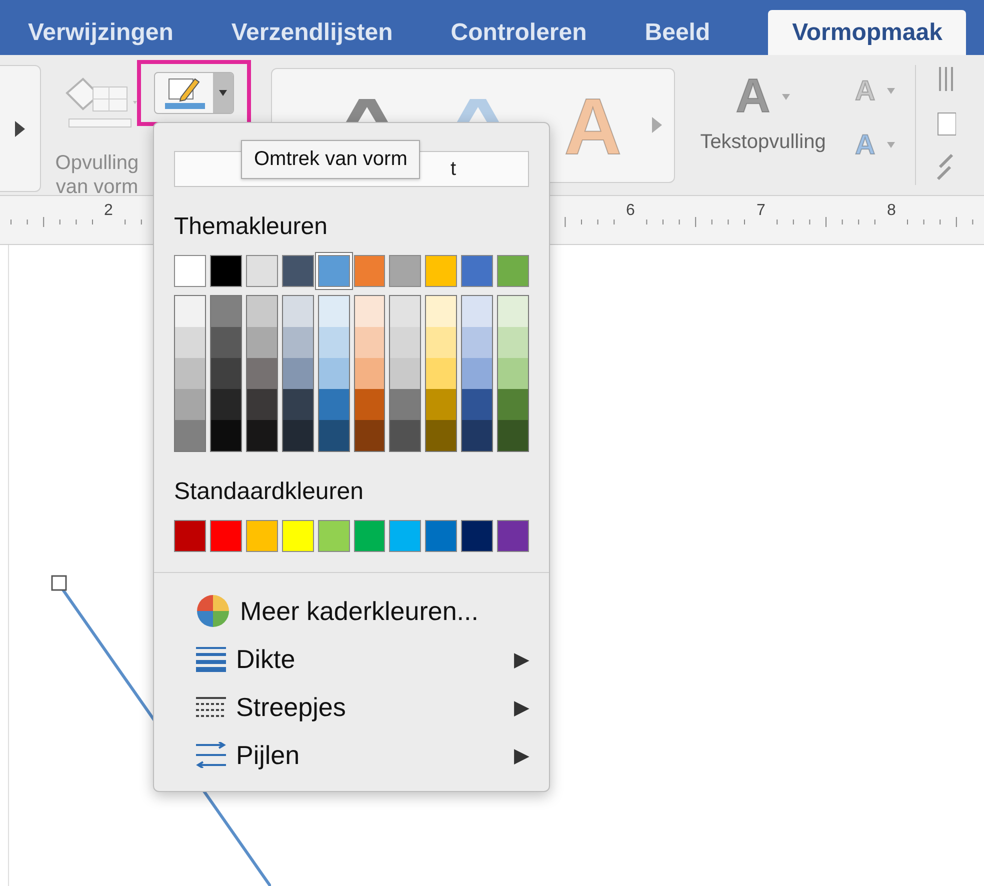 The height and width of the screenshot is (886, 984). Describe the element at coordinates (761, 211) in the screenshot. I see `ruler-number: 7` at that location.